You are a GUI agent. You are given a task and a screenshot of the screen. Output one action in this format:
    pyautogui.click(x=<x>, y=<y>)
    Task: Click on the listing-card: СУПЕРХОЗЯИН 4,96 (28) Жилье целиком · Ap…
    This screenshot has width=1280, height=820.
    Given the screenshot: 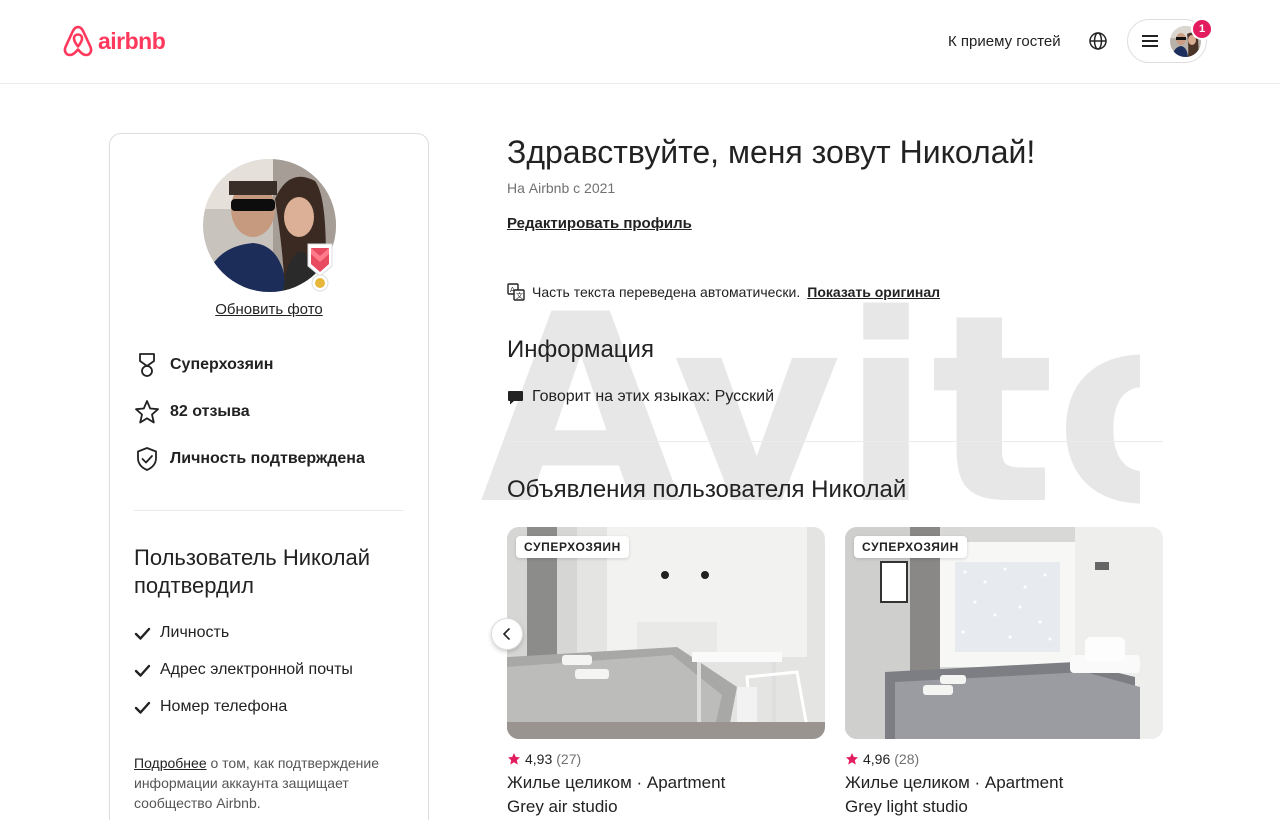 What is the action you would take?
    pyautogui.click(x=1004, y=673)
    